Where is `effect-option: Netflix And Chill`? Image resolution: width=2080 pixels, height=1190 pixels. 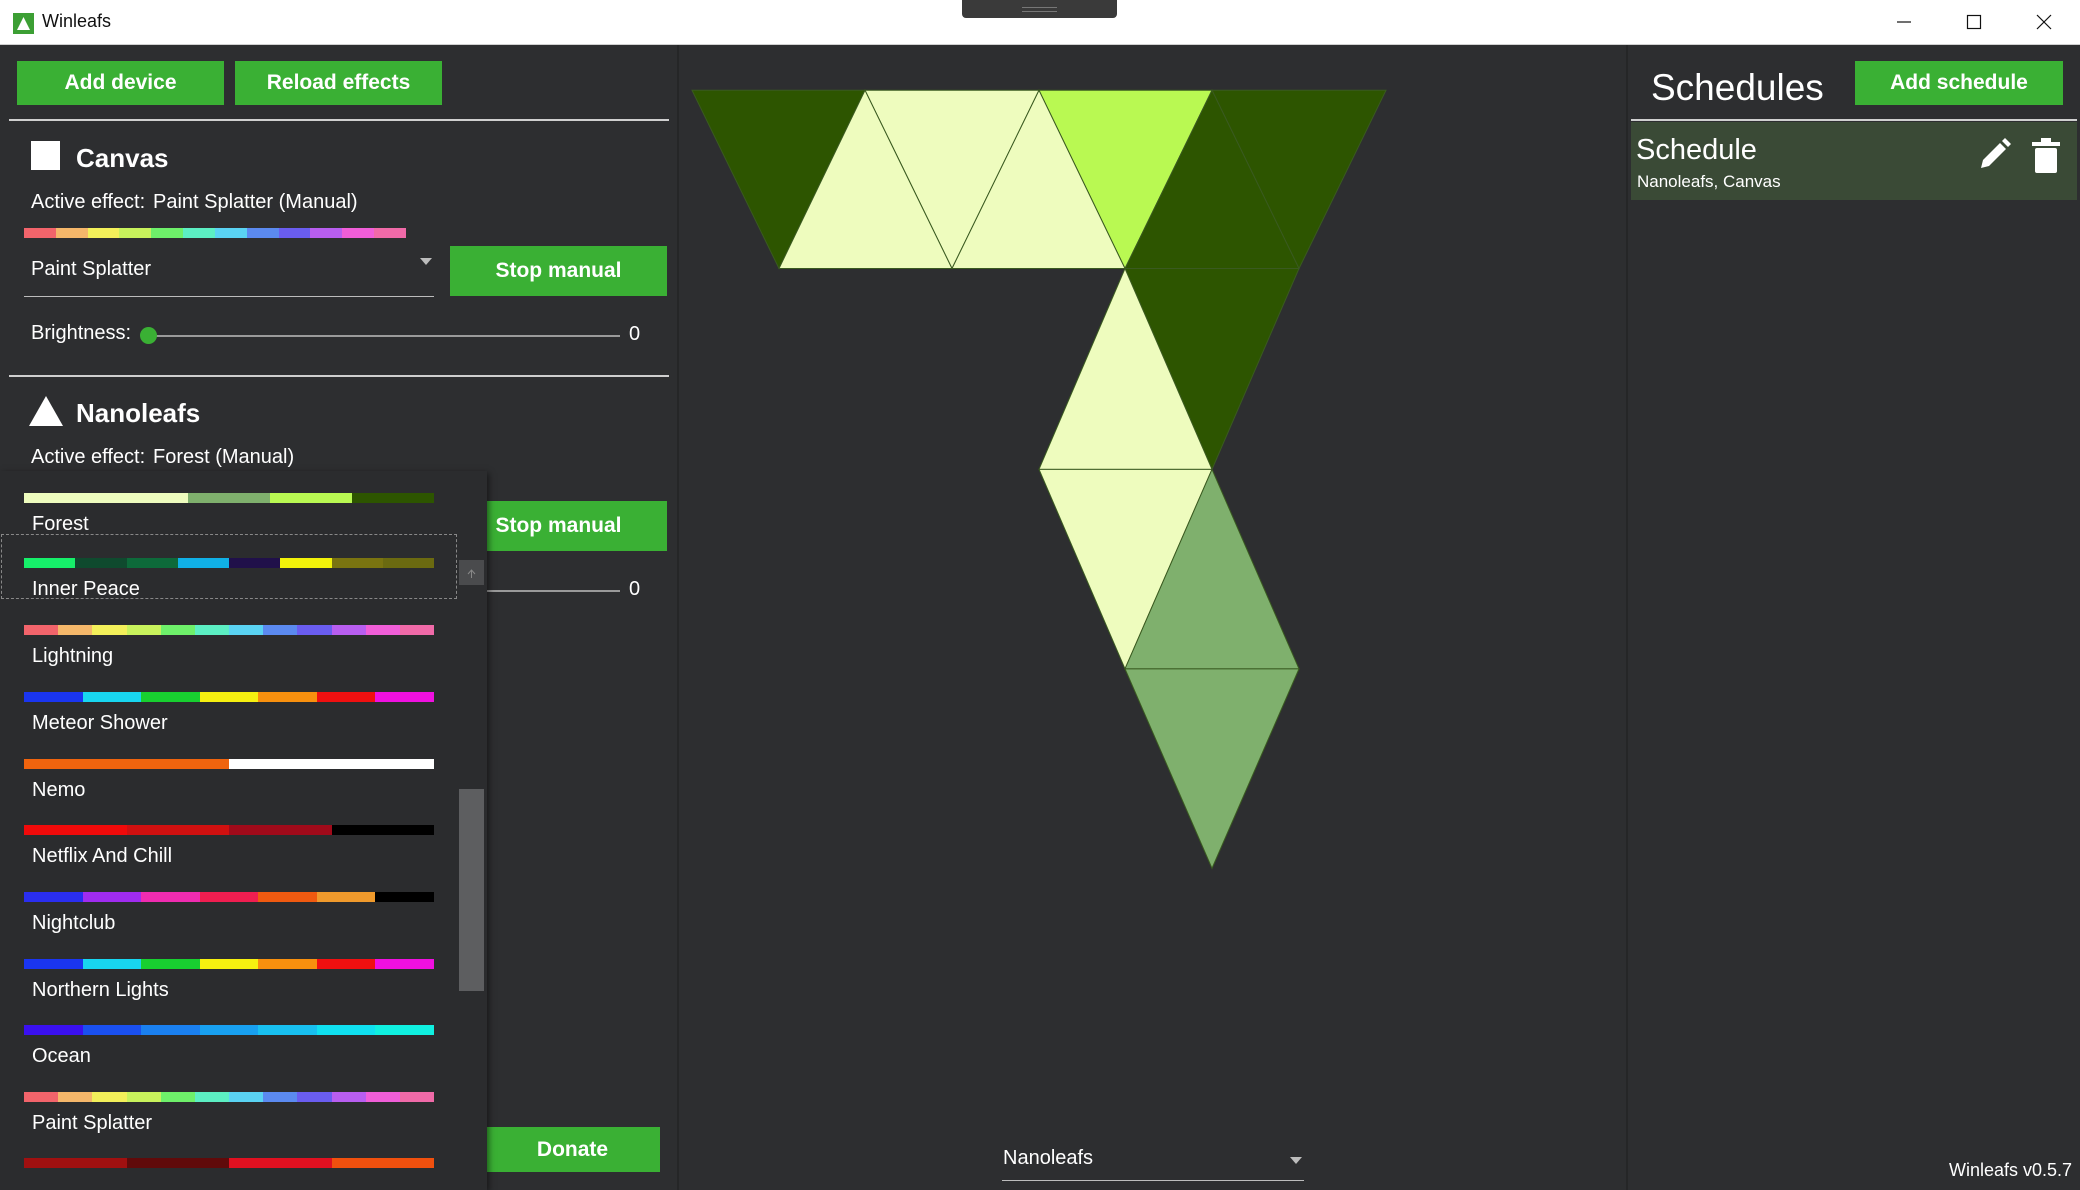 effect-option: Netflix And Chill is located at coordinates (229, 833).